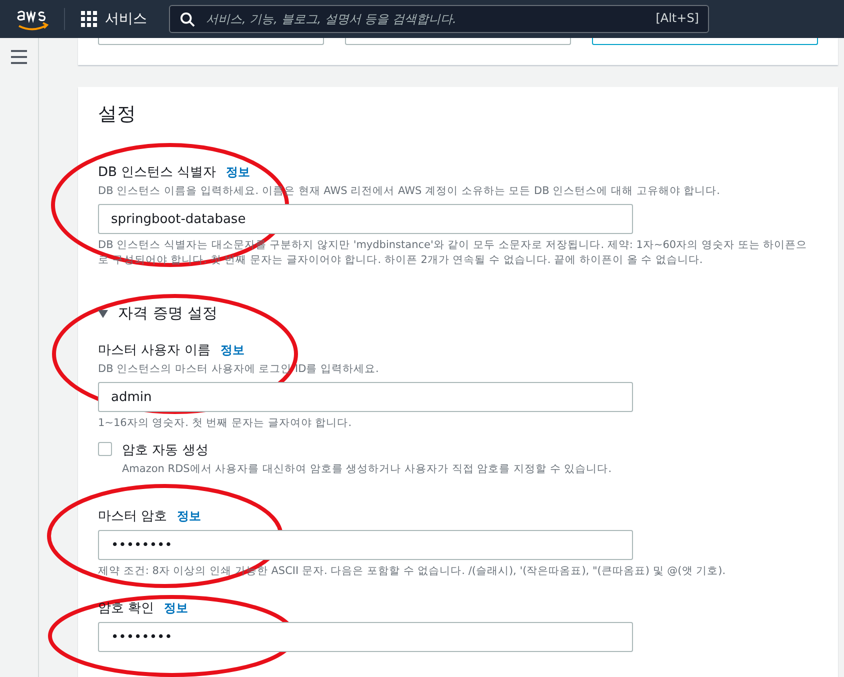  Describe the element at coordinates (225, 423) in the screenshot. I see `field-constraint: 1~16자의 영숫자. 첫 번째 문자는 글자여야 합니다.` at that location.